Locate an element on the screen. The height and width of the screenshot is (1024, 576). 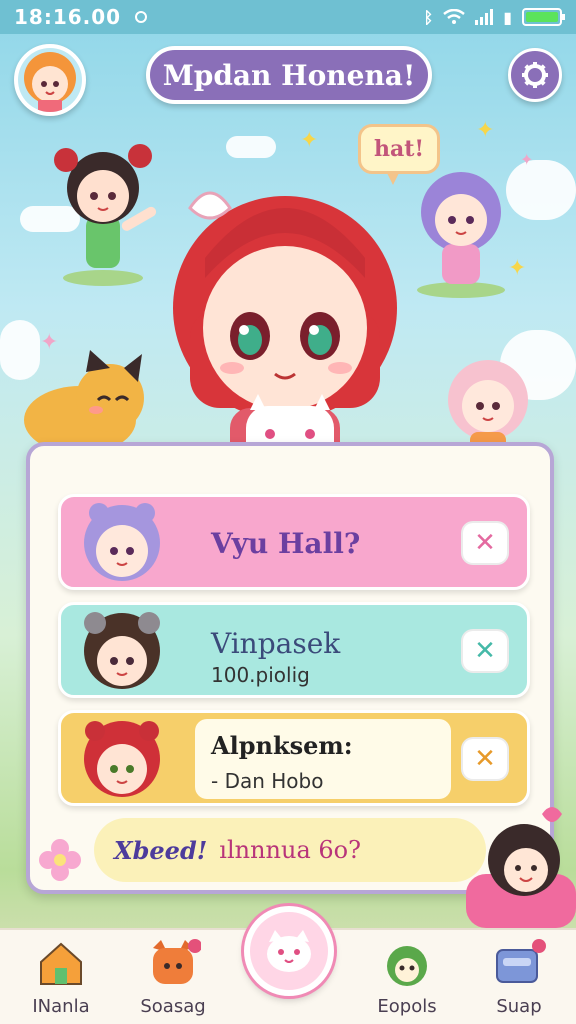
nav-item-suap: Suap is located at coordinates (519, 977).